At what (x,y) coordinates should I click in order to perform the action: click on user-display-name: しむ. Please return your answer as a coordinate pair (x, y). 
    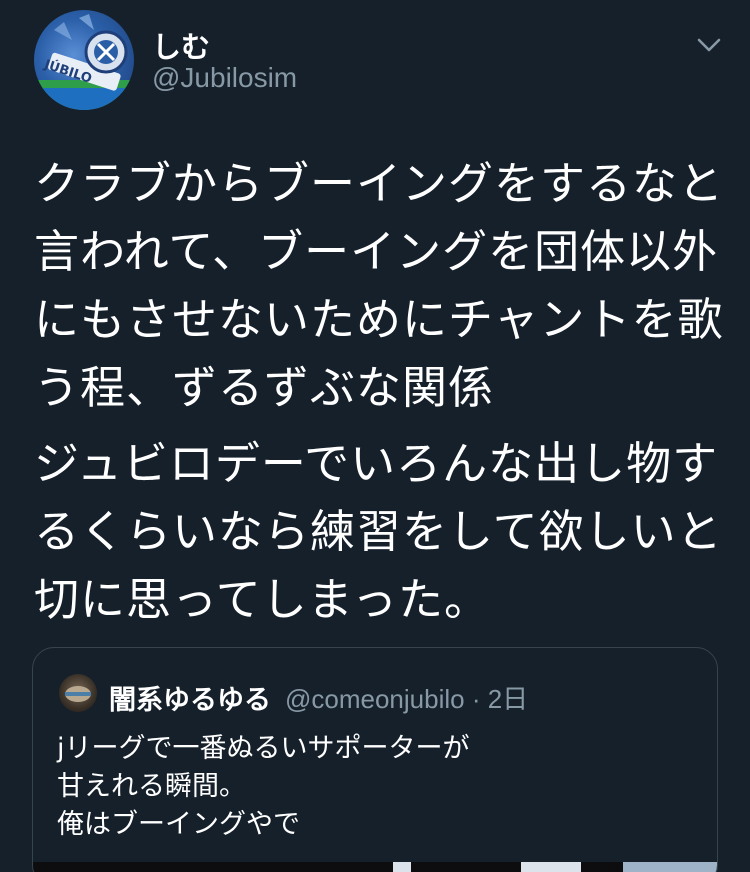
    Looking at the image, I should click on (181, 45).